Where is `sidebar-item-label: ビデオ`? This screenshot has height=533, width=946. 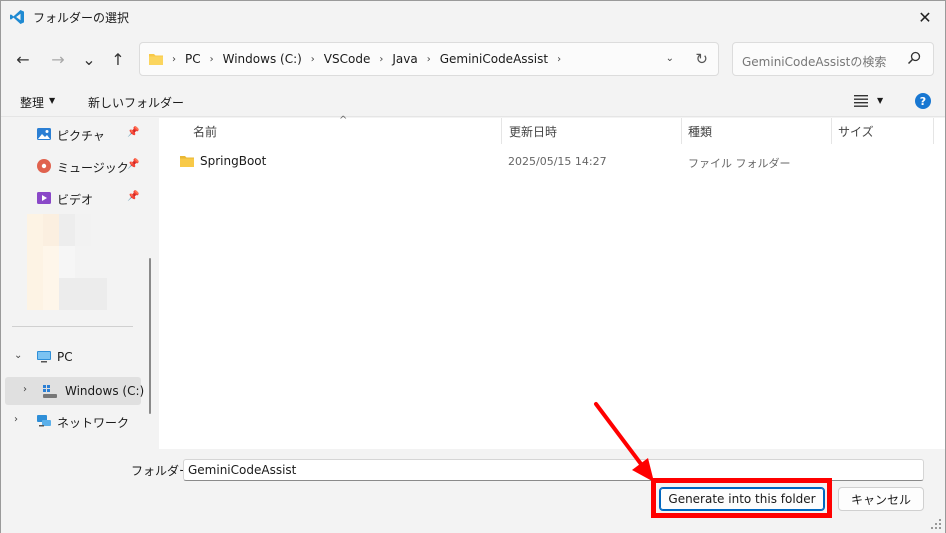
sidebar-item-label: ビデオ is located at coordinates (75, 200).